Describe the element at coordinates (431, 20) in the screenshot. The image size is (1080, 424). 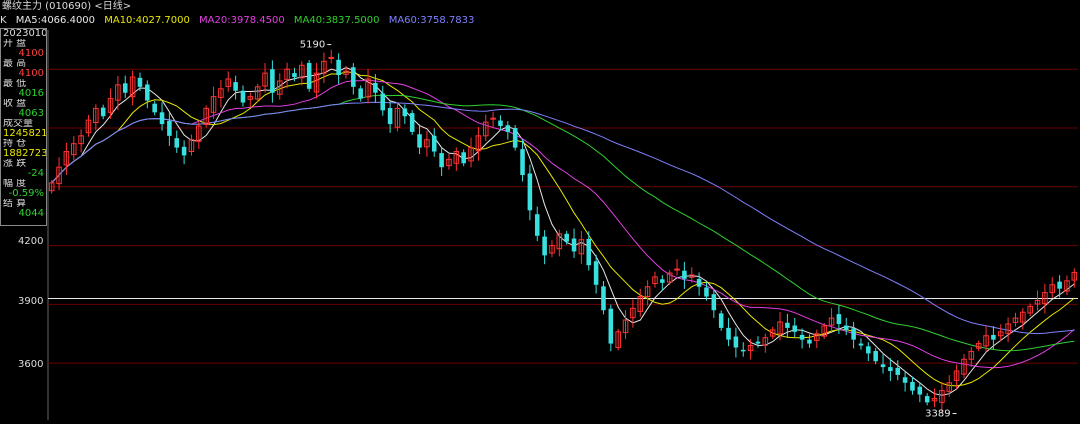
I see `ma60-label: MA60:3758.7833` at that location.